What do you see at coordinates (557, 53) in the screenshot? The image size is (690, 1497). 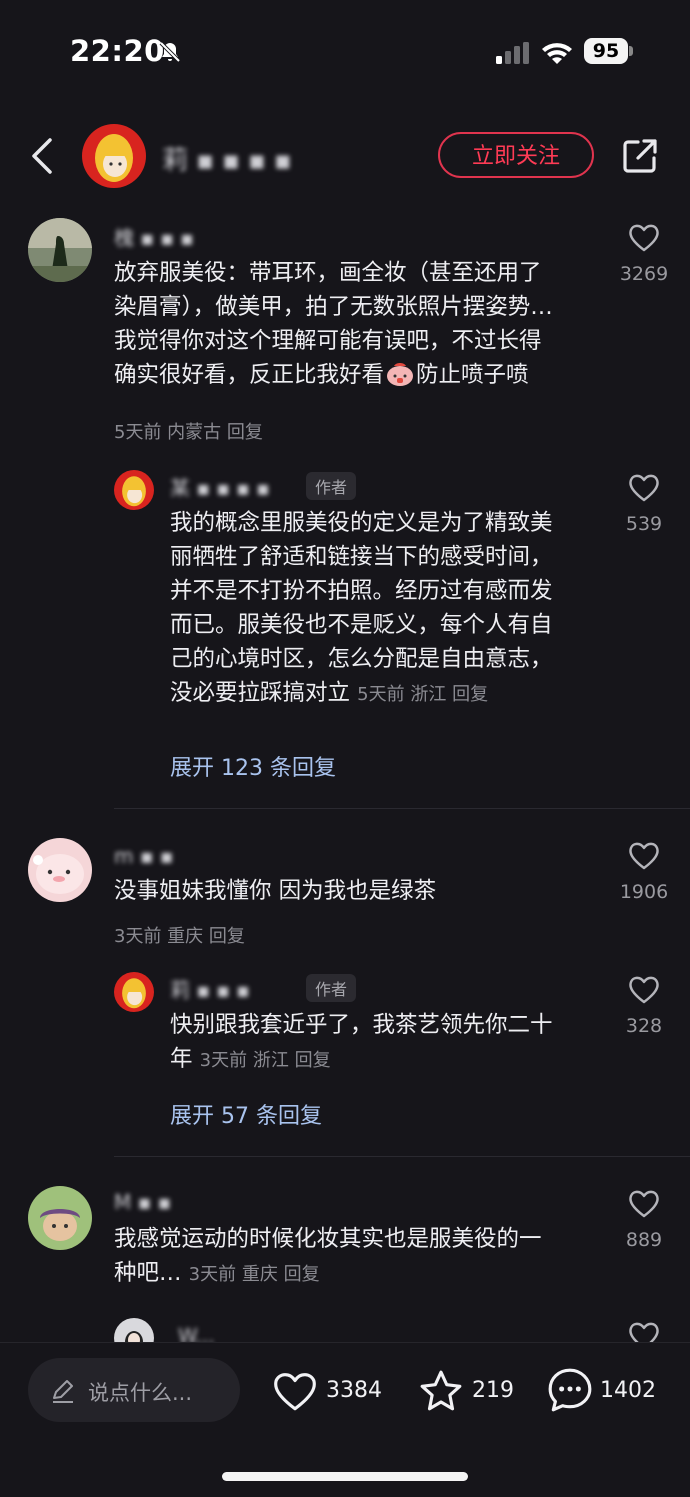 I see `wifi-icon` at bounding box center [557, 53].